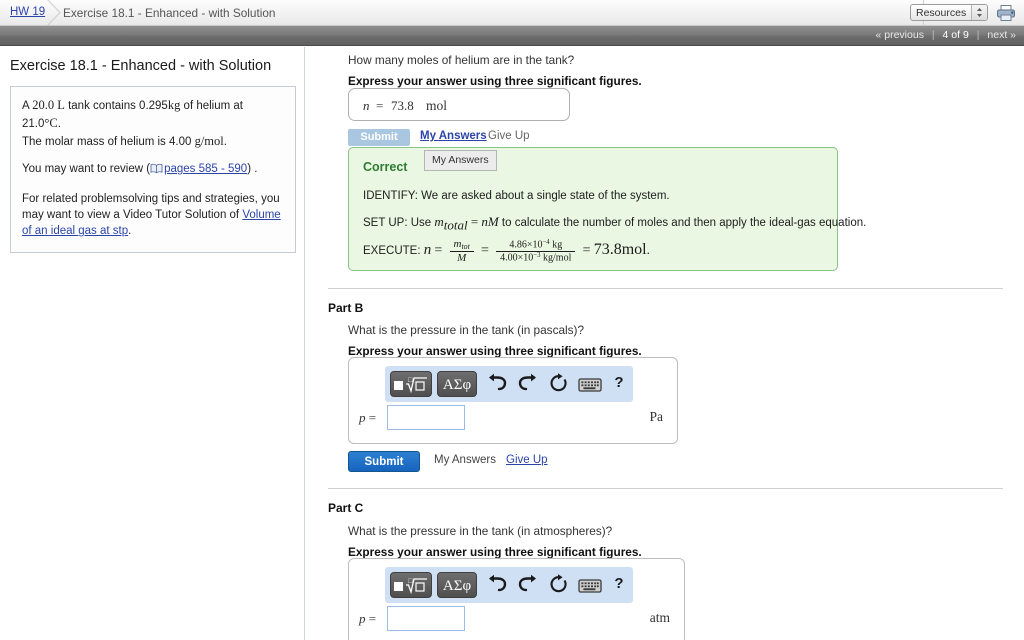 The width and height of the screenshot is (1024, 640). What do you see at coordinates (27, 12) in the screenshot?
I see `breadcrumb-link-hw19: HW 19` at bounding box center [27, 12].